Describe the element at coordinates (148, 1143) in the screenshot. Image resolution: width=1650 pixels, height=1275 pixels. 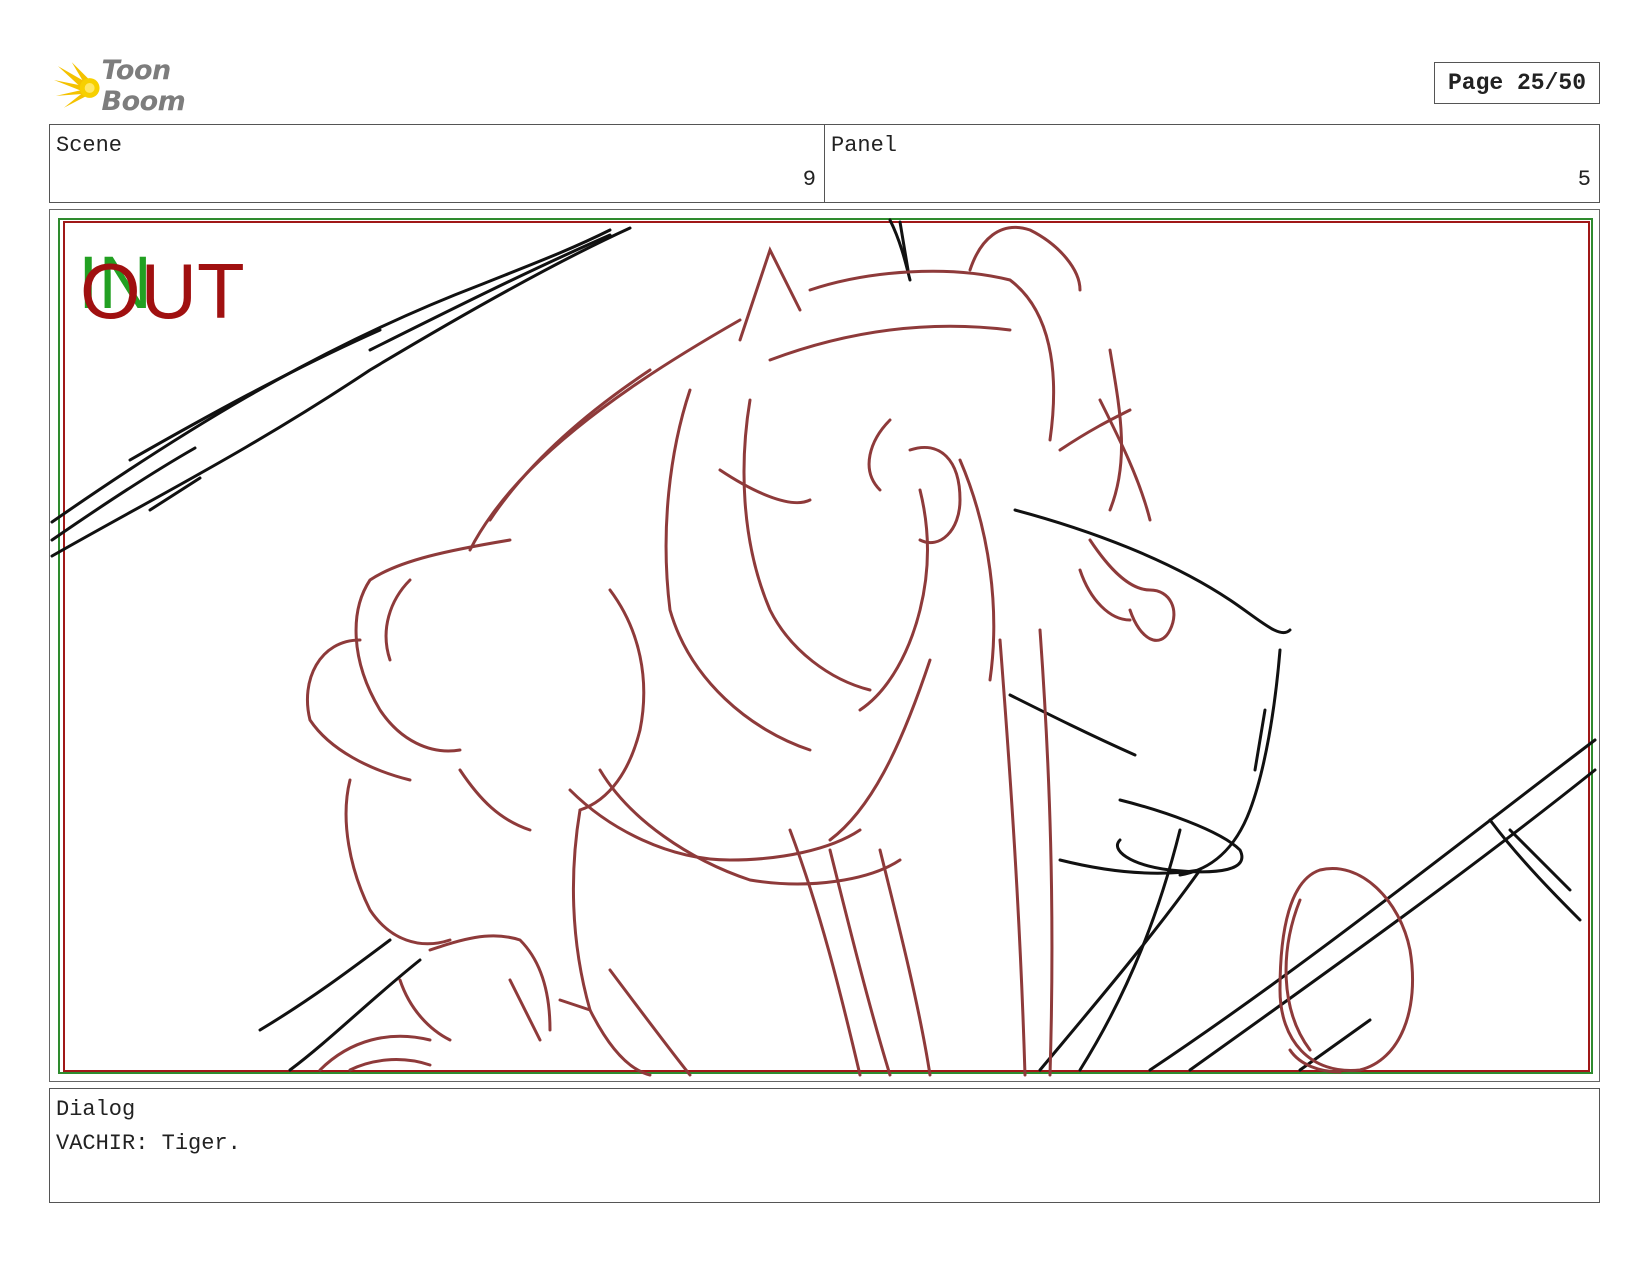
I see `dialog-text: VACHIR: Tiger.` at that location.